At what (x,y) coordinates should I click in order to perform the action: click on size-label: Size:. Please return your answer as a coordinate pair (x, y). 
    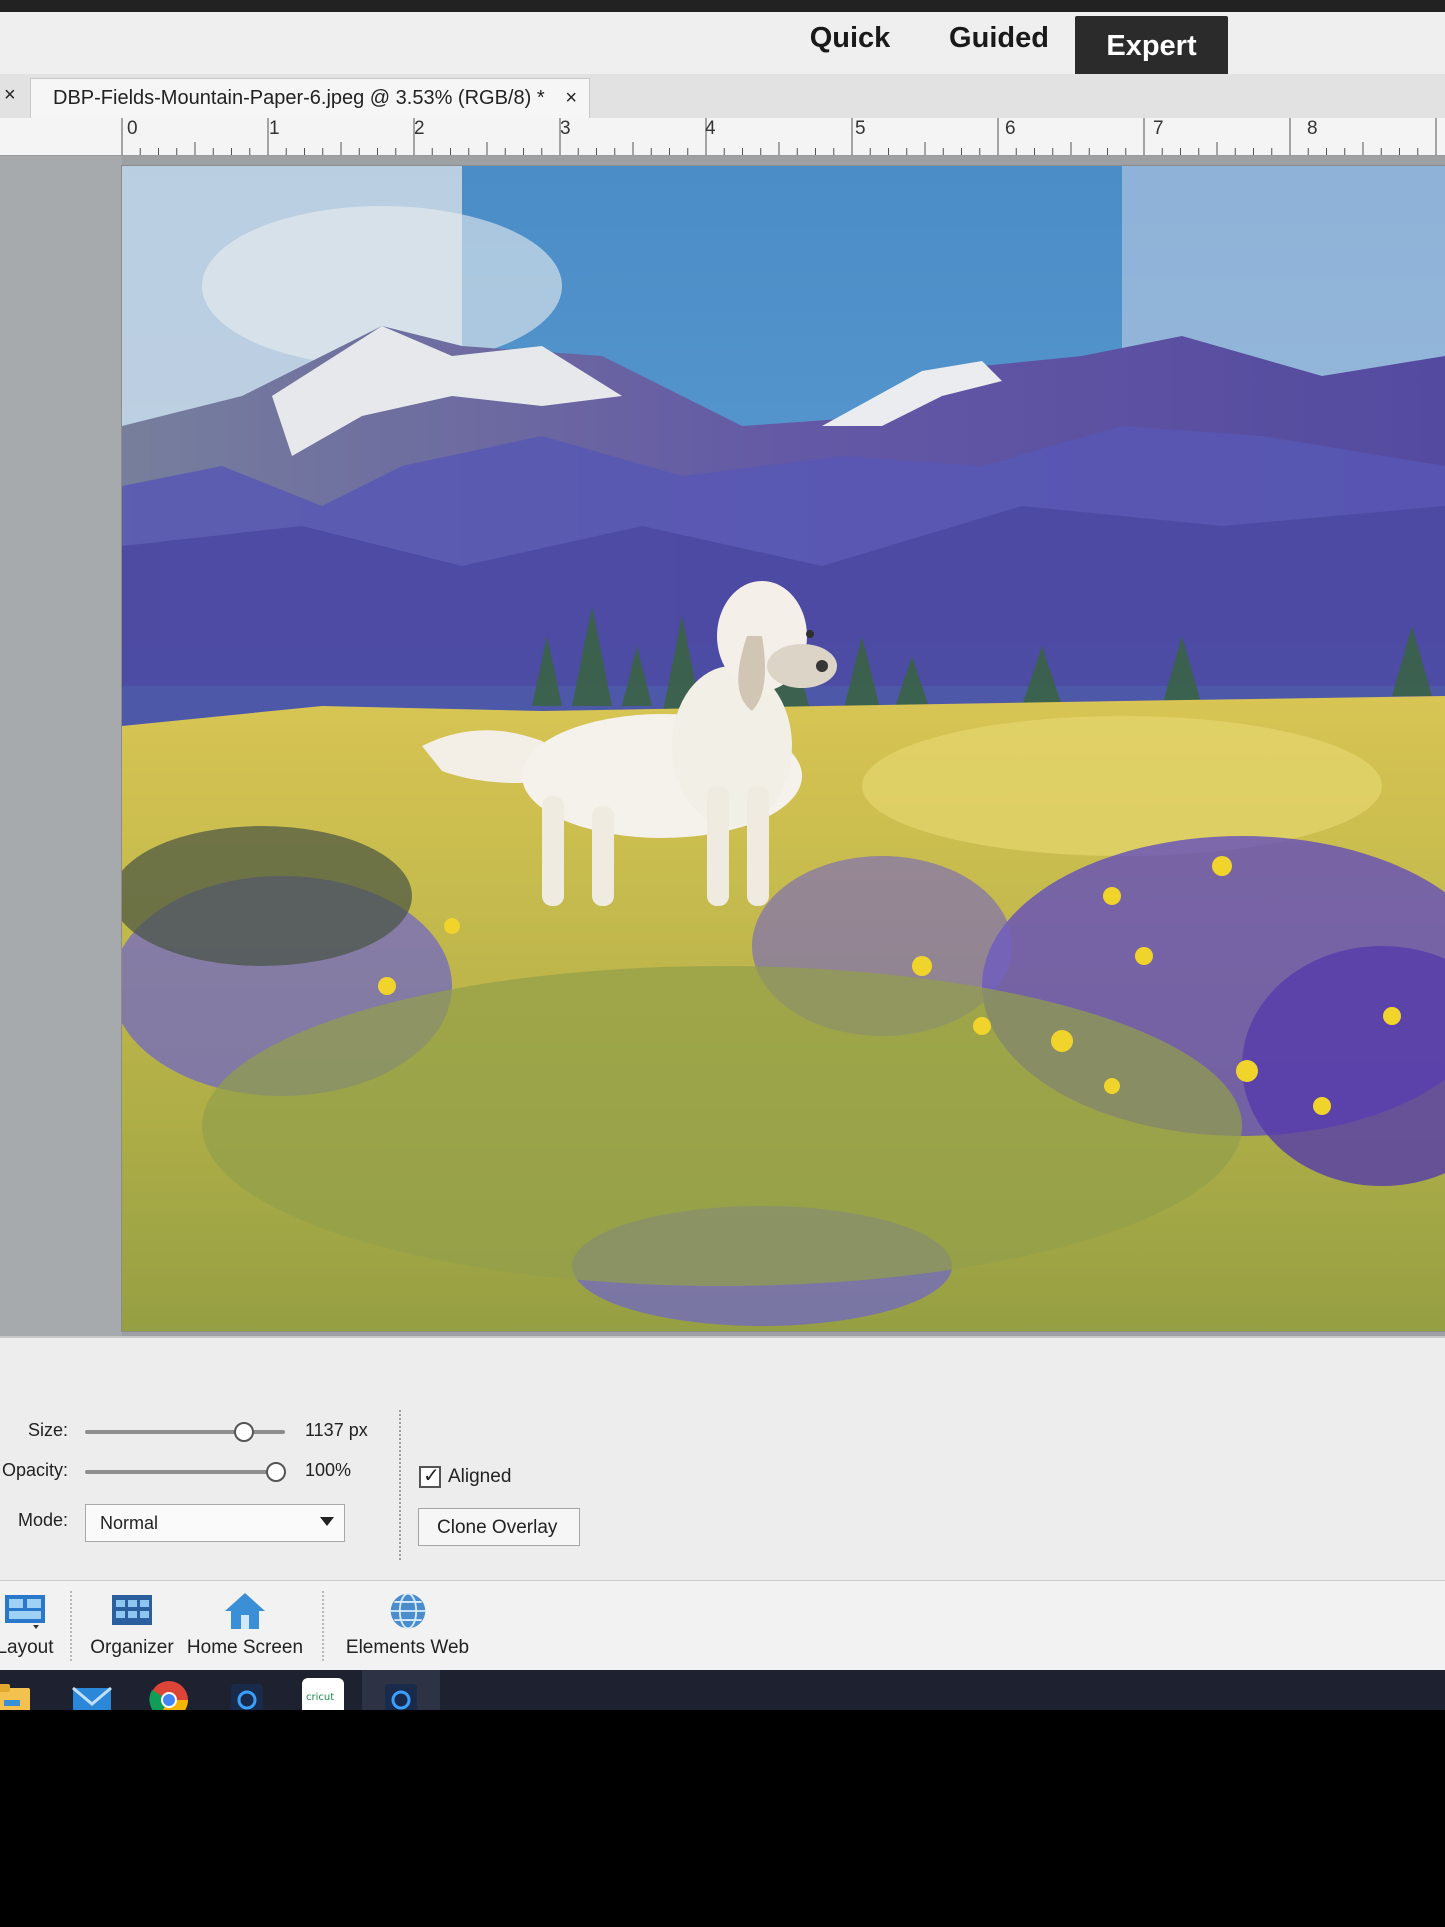
    Looking at the image, I should click on (47, 1430).